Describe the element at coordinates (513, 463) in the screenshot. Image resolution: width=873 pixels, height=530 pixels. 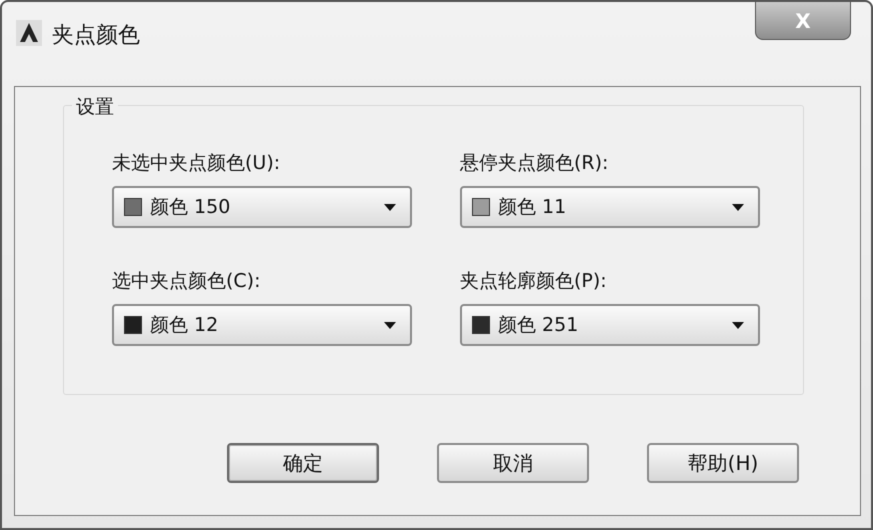
I see `dialog-button: 取消` at that location.